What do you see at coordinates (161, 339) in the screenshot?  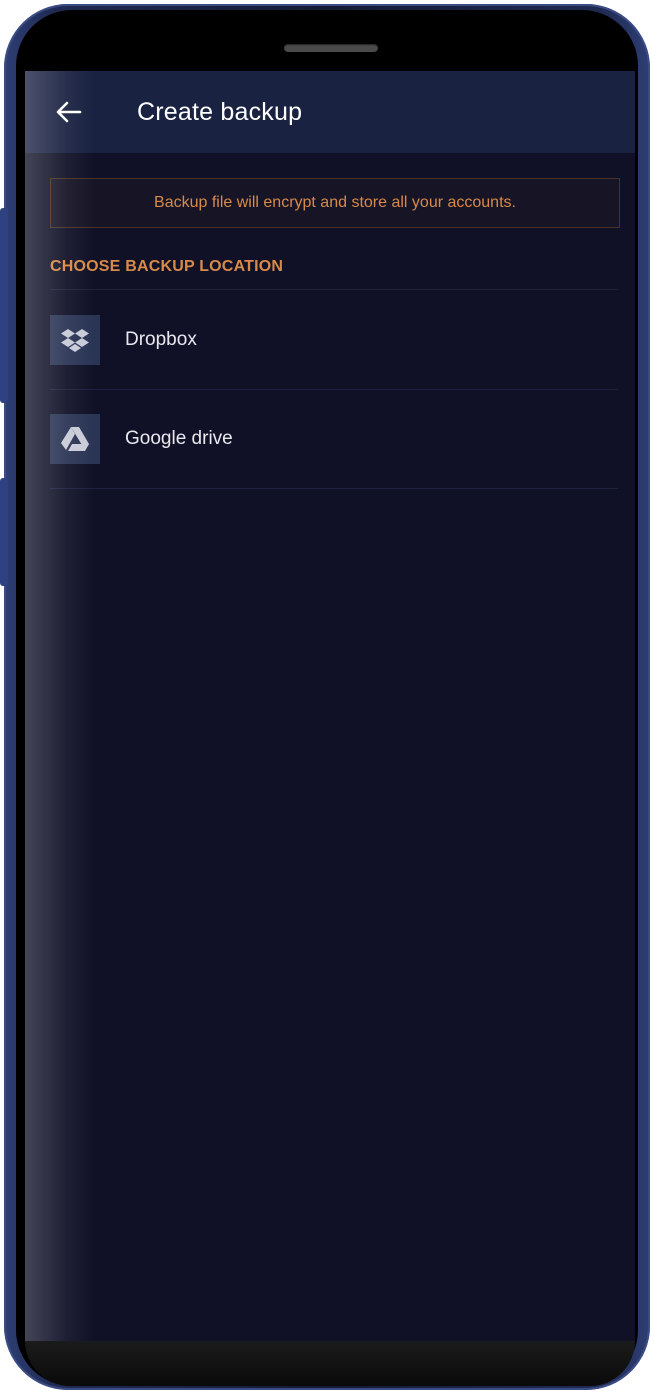 I see `location-label: Dropbox` at bounding box center [161, 339].